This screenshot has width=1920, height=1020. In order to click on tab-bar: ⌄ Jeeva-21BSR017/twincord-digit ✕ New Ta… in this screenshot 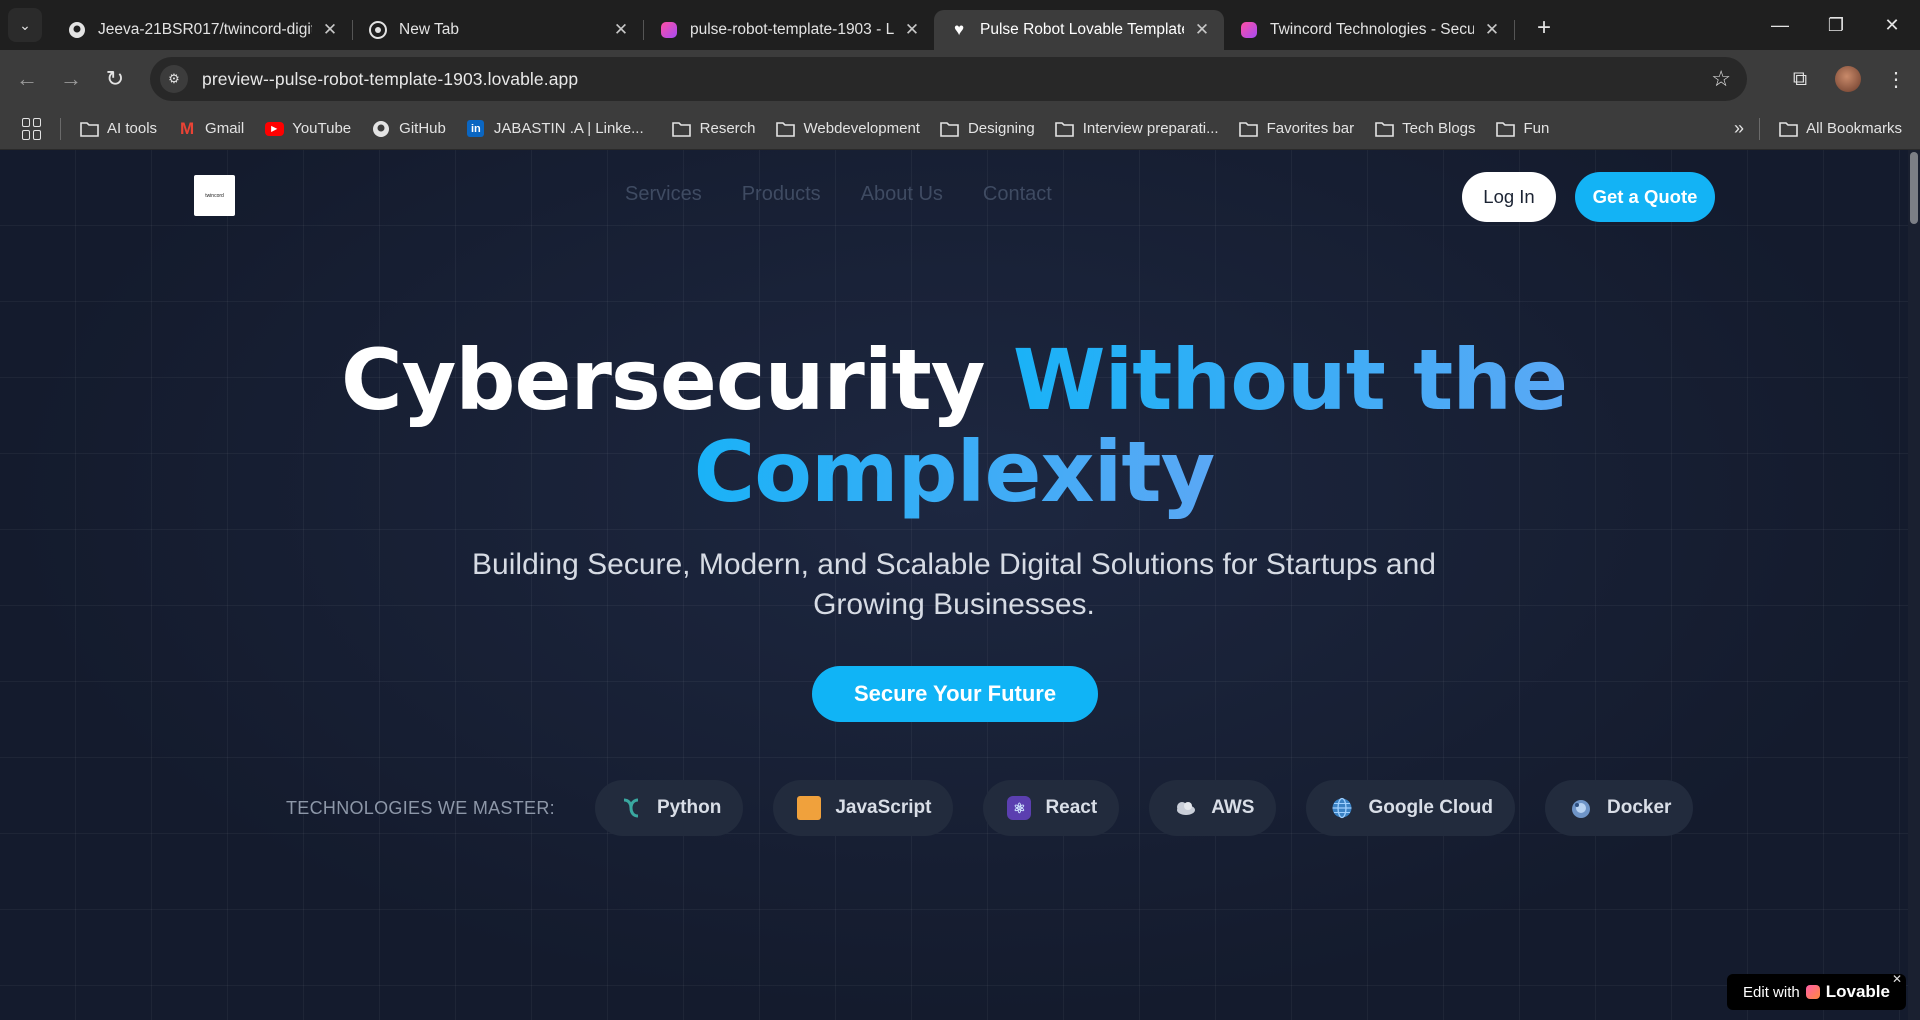, I will do `click(960, 25)`.